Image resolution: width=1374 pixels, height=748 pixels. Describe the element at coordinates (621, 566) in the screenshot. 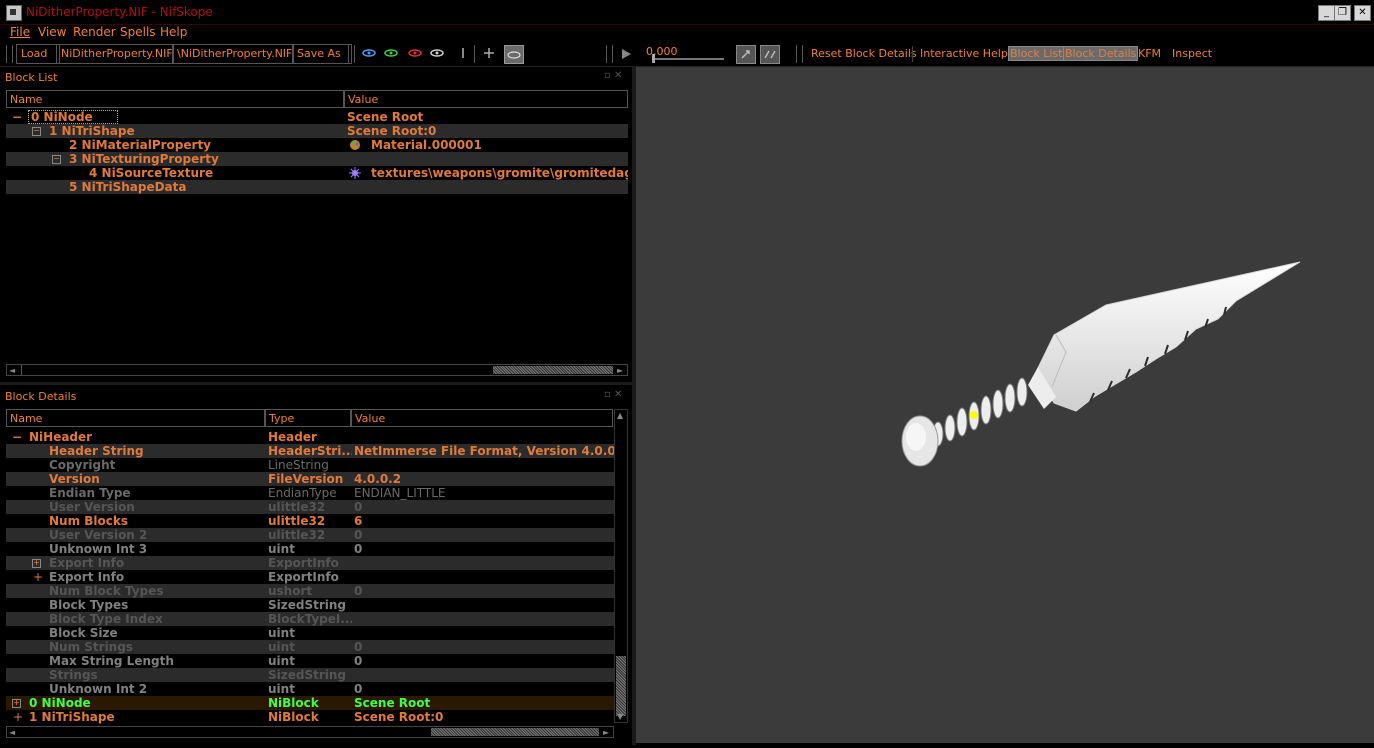

I see `block-details-vscrollbar: ▲ ▼` at that location.